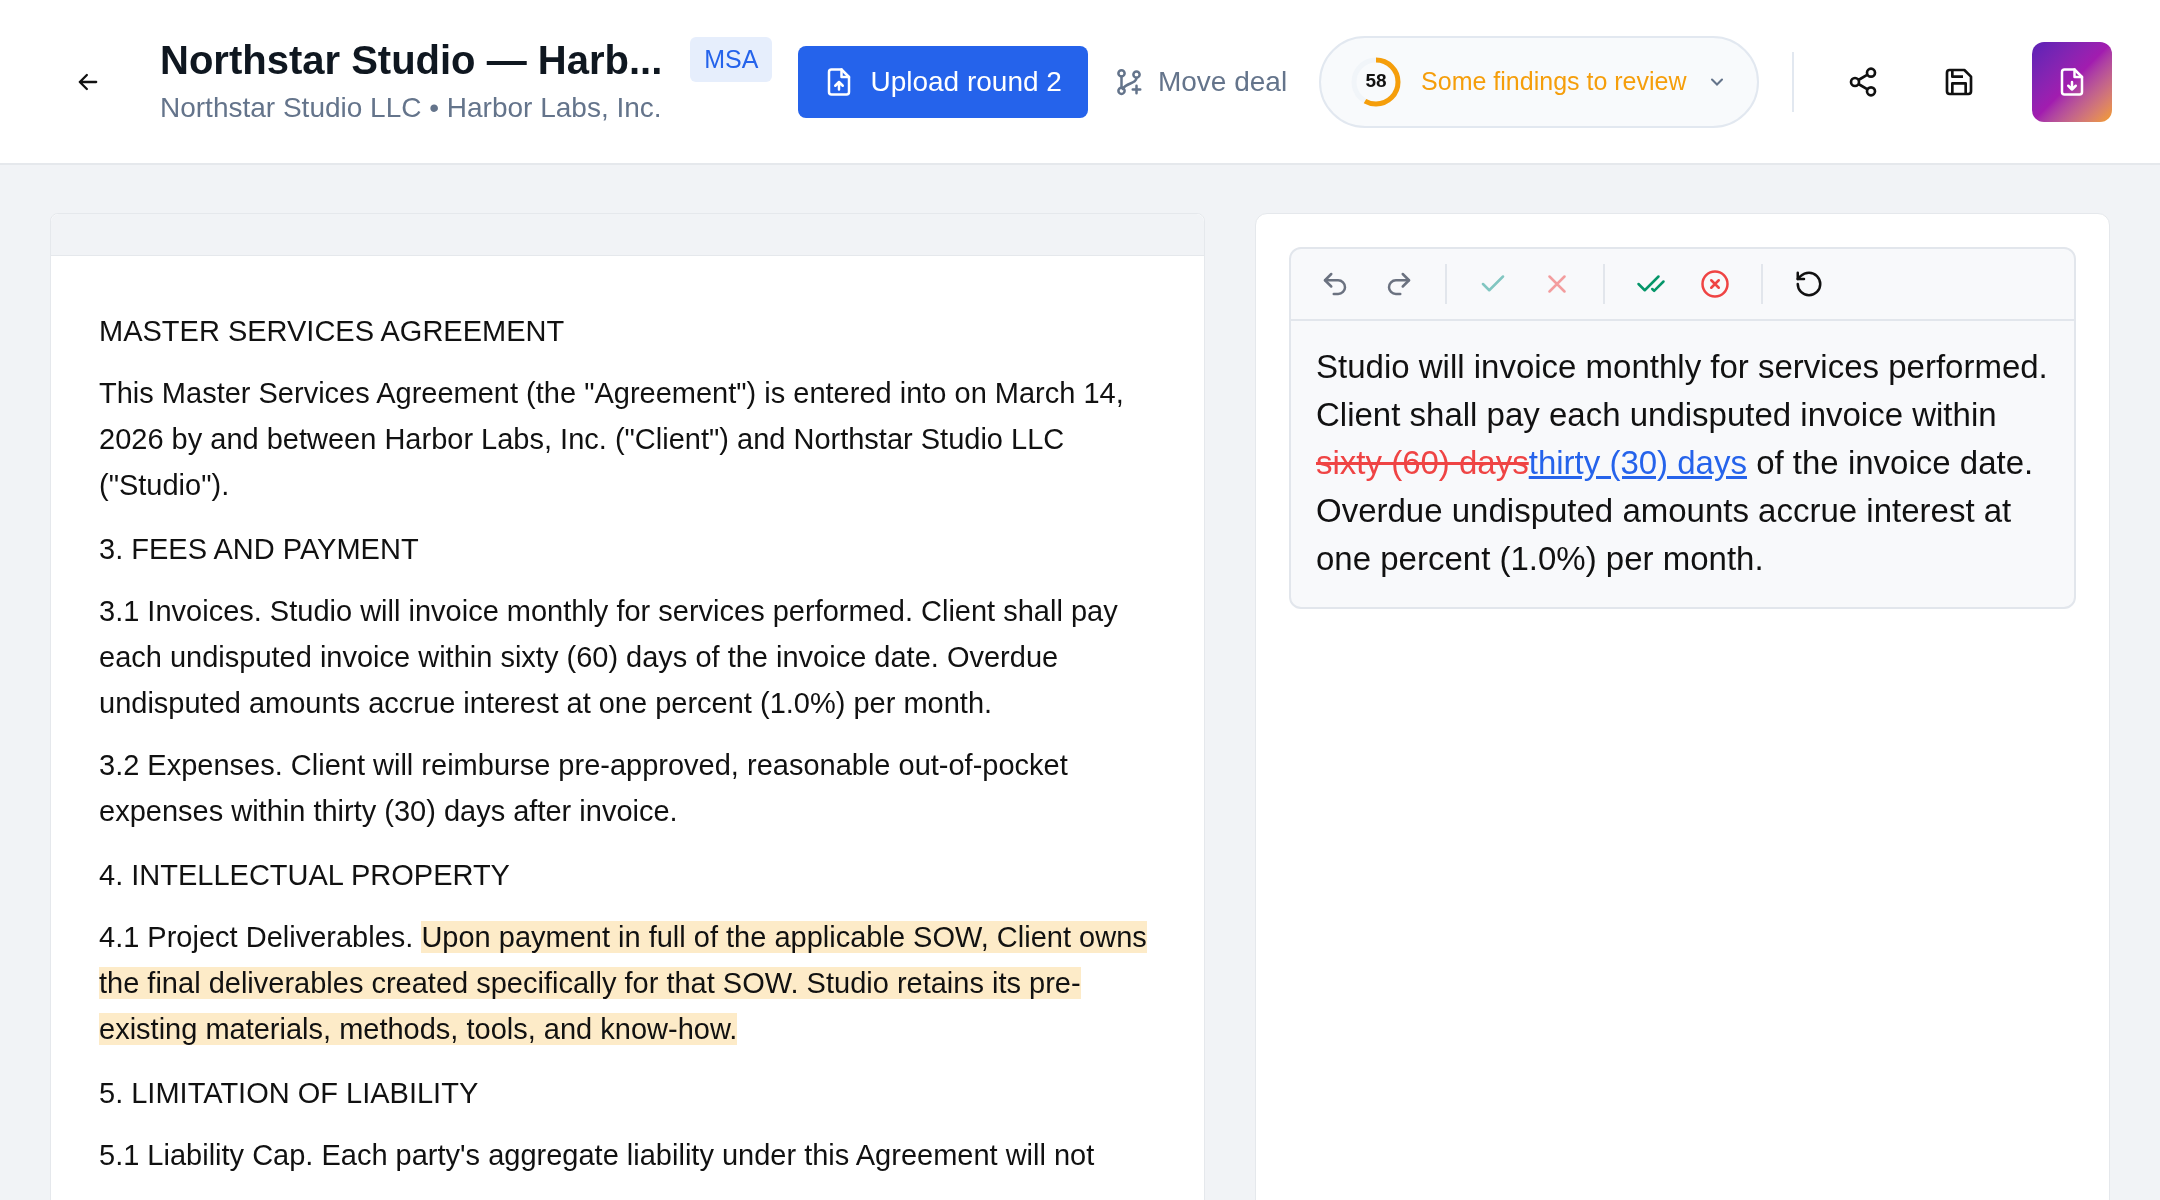  Describe the element at coordinates (609, 657) in the screenshot. I see `clause-paragraph: 3.1 Invoices. Studio will invoice monthly for services performed. Client shall pay each undisputed invoice within sixty (60) days of the invoice date. Overdue undisputed amounts accrue interest at one percent (1.0%) per month.` at that location.